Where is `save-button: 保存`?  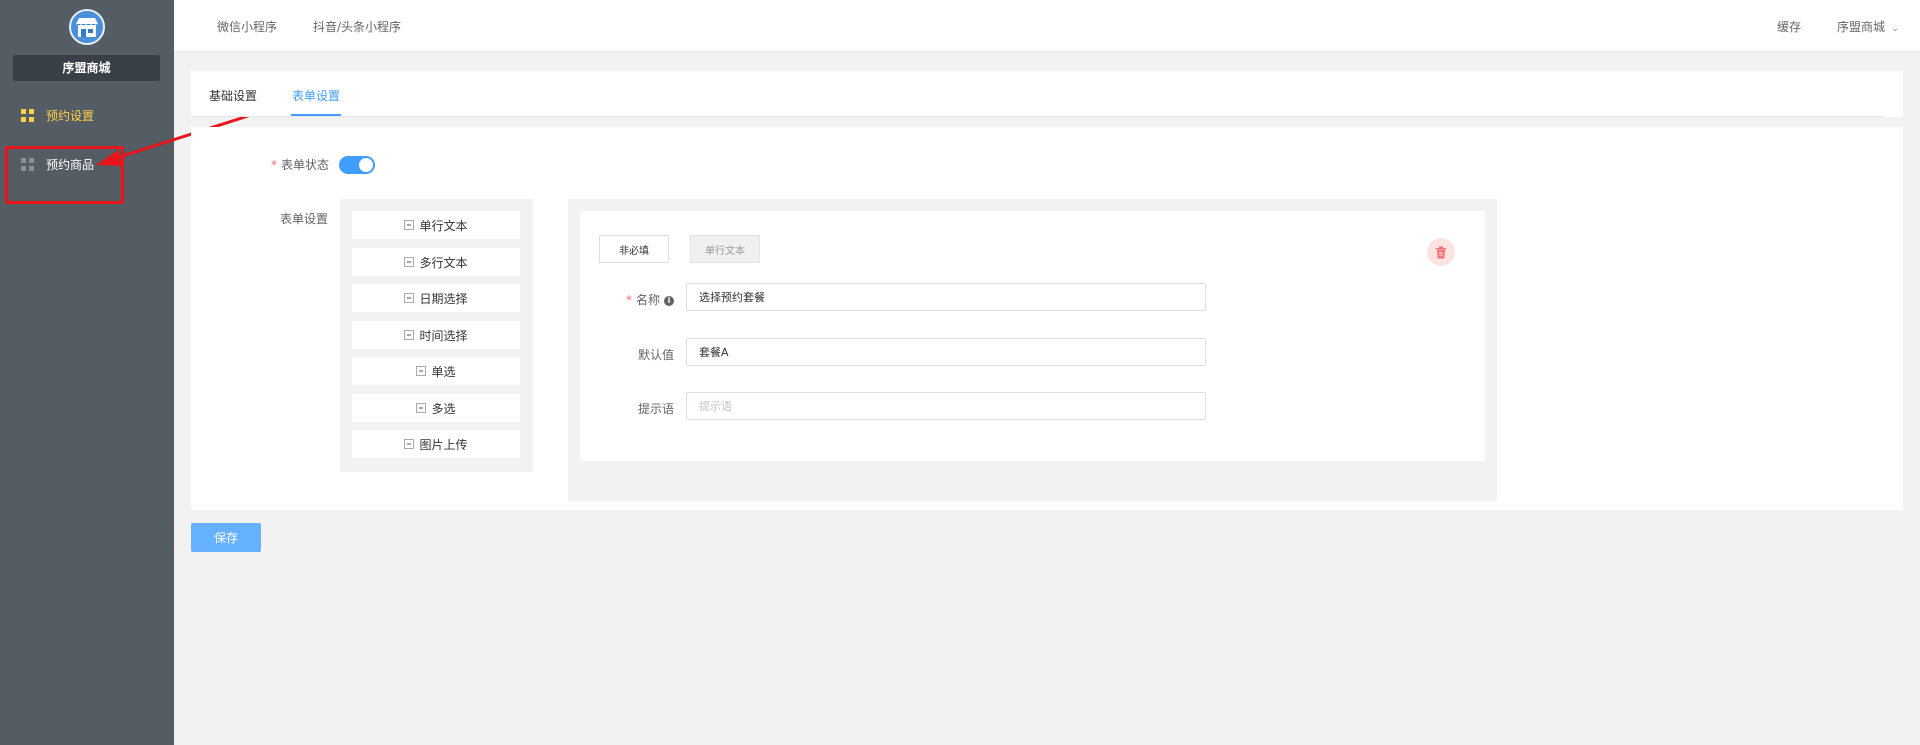
save-button: 保存 is located at coordinates (226, 537).